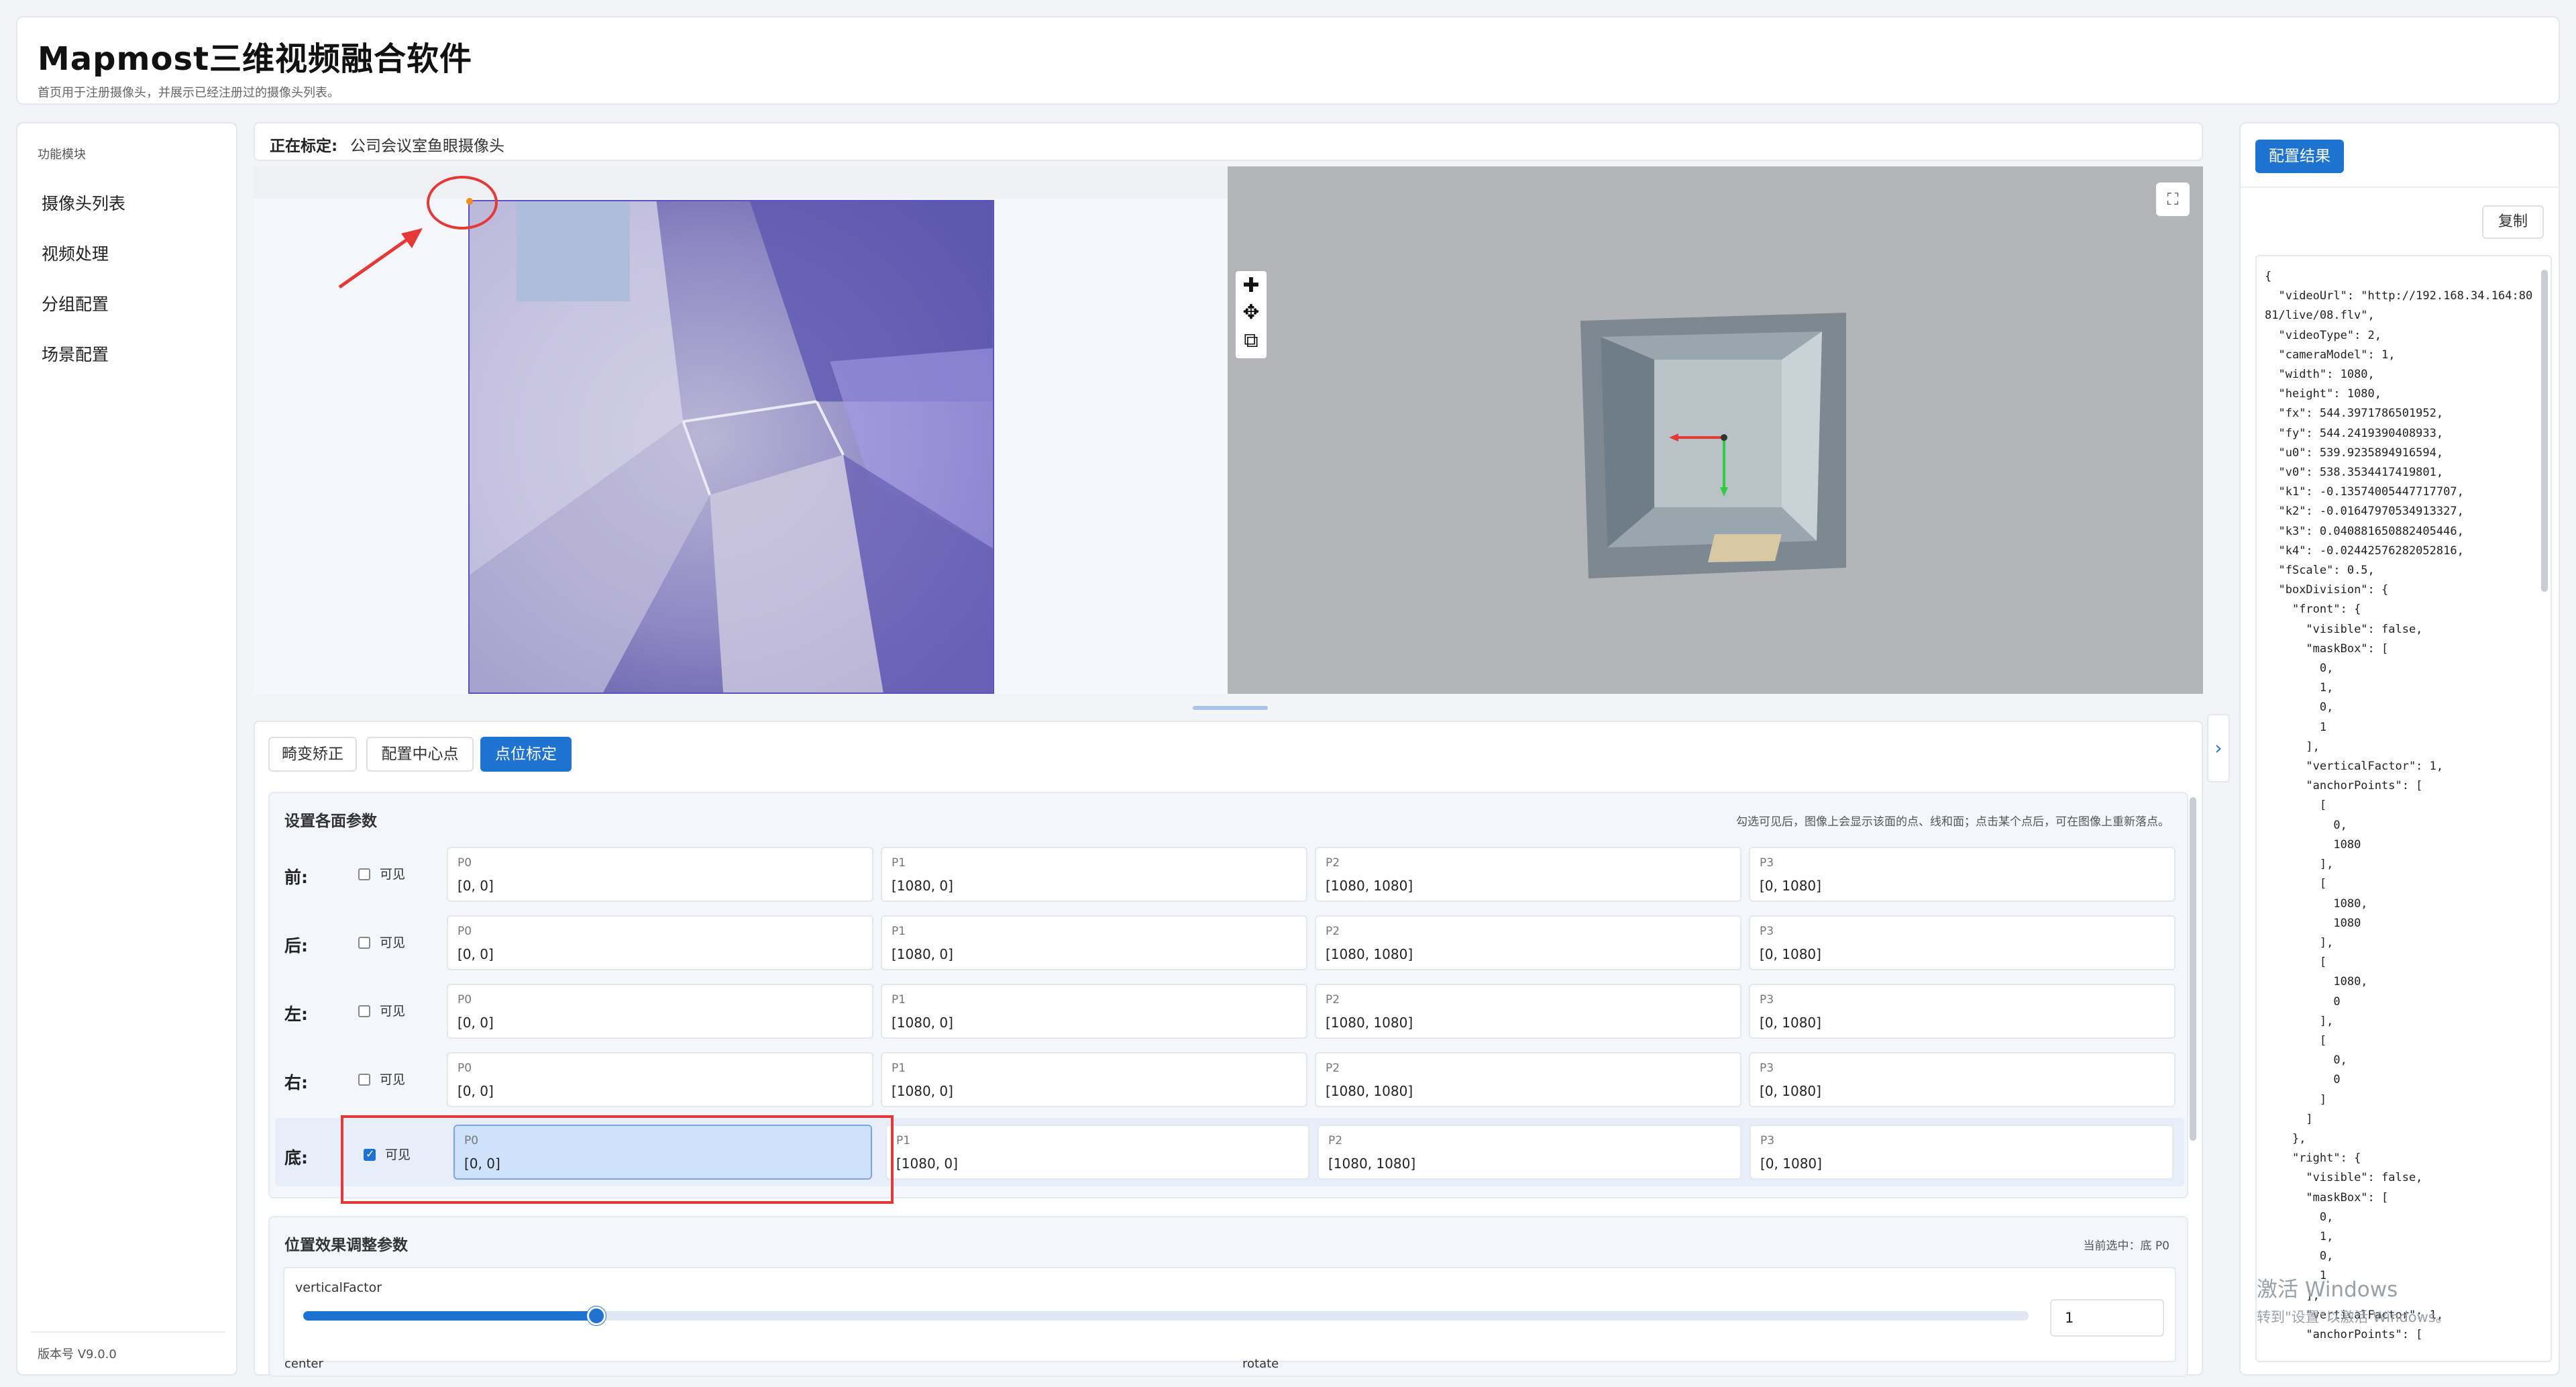 The image size is (2576, 1387). Describe the element at coordinates (427, 146) in the screenshot. I see `calibrating-camera-name: 公司会议室鱼眼摄像头` at that location.